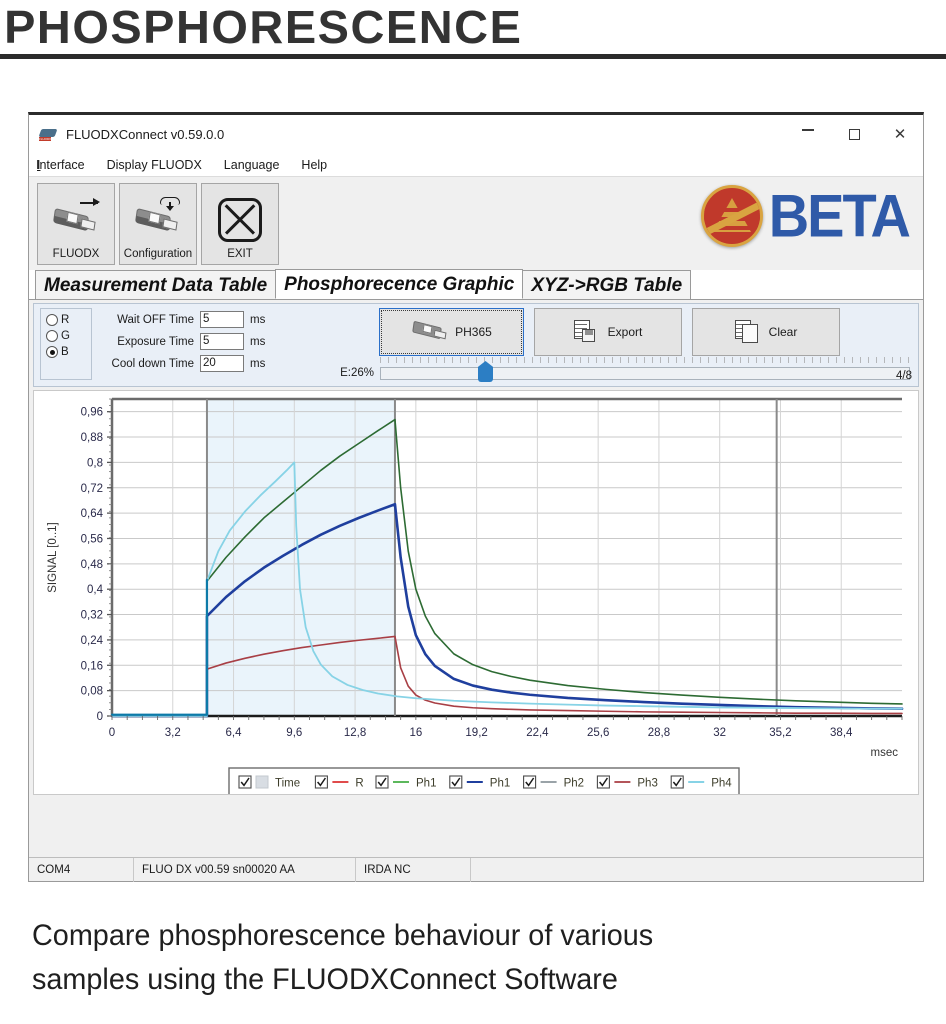  Describe the element at coordinates (885, 753) in the screenshot. I see `svg-text: msec` at that location.